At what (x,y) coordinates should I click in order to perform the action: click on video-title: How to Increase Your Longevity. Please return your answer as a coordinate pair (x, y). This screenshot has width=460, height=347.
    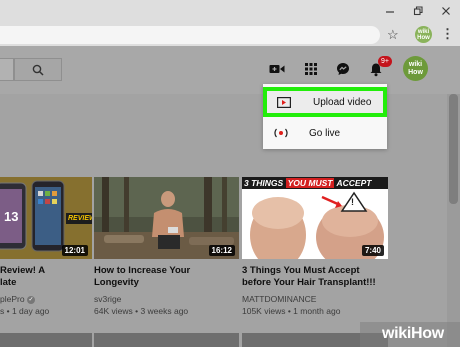
    Looking at the image, I should click on (142, 277).